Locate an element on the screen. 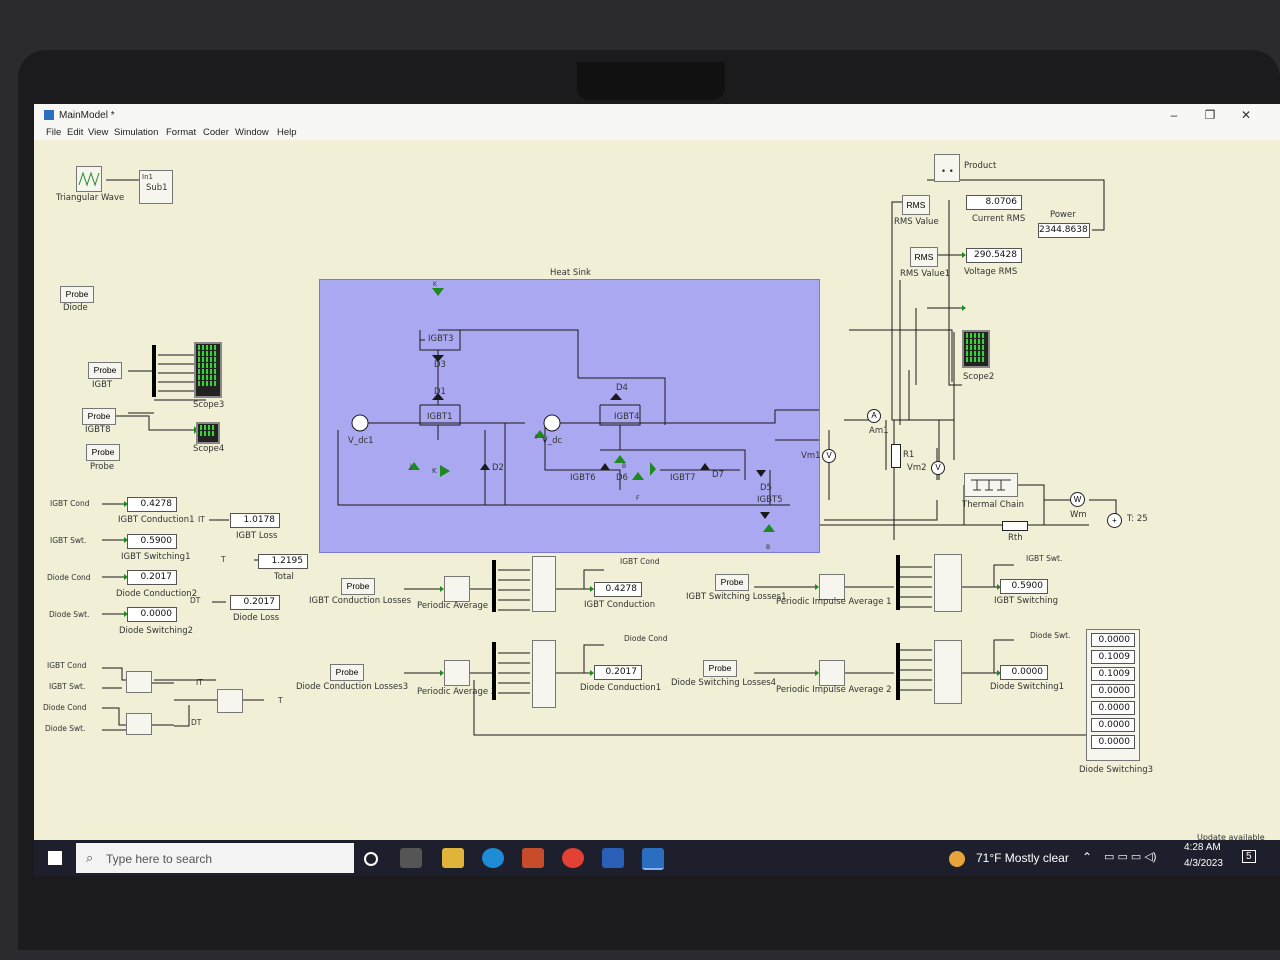  diode-label: Diode is located at coordinates (75, 308).